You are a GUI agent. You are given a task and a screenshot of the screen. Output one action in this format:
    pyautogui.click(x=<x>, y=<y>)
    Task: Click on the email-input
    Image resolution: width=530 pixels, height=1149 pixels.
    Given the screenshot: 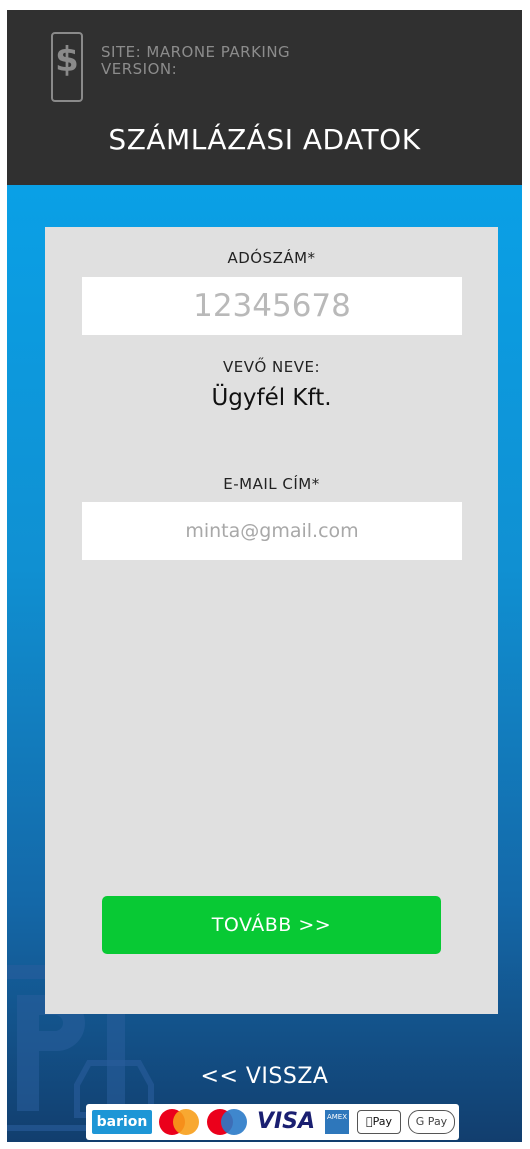 What is the action you would take?
    pyautogui.click(x=272, y=531)
    